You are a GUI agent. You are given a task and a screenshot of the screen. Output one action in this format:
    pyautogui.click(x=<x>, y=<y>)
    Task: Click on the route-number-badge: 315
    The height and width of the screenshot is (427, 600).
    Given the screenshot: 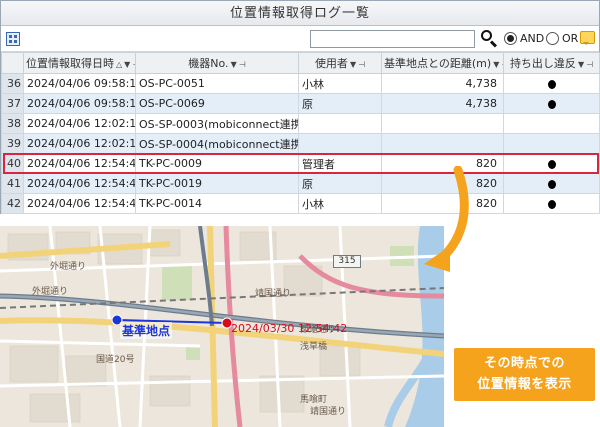 What is the action you would take?
    pyautogui.click(x=347, y=261)
    